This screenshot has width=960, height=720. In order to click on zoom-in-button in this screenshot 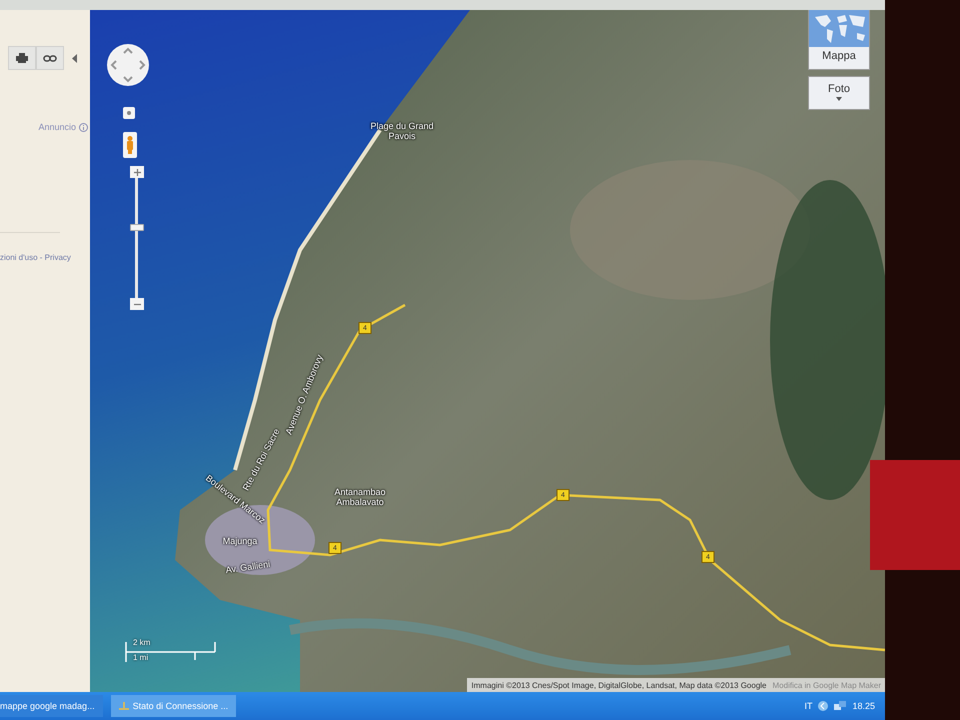, I will do `click(137, 172)`.